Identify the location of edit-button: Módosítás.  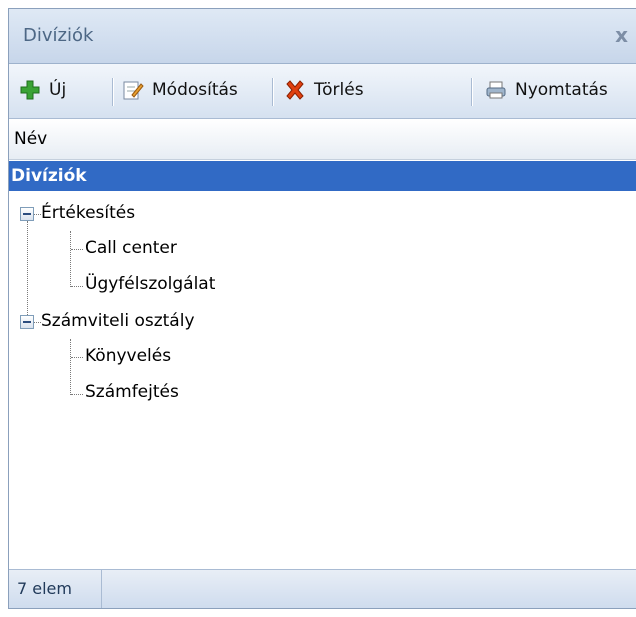
(180, 90).